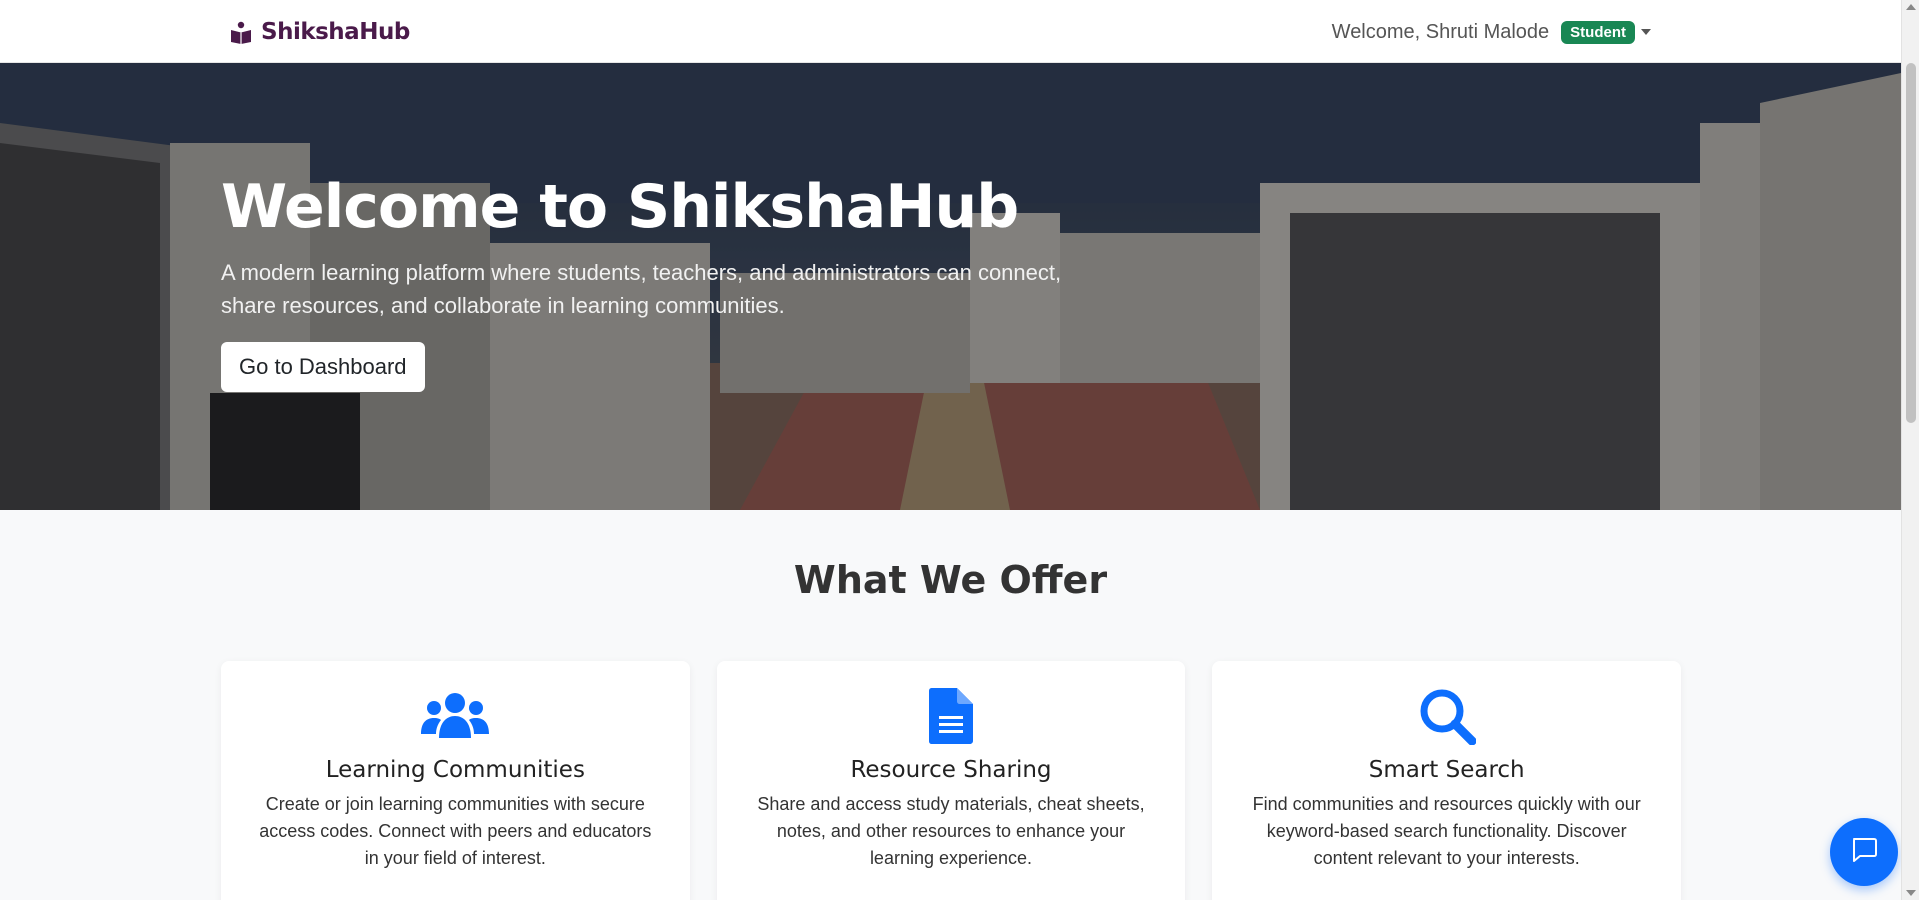 This screenshot has width=1919, height=900. Describe the element at coordinates (323, 367) in the screenshot. I see `go-to-dashboard-button: Go to Dashboard` at that location.